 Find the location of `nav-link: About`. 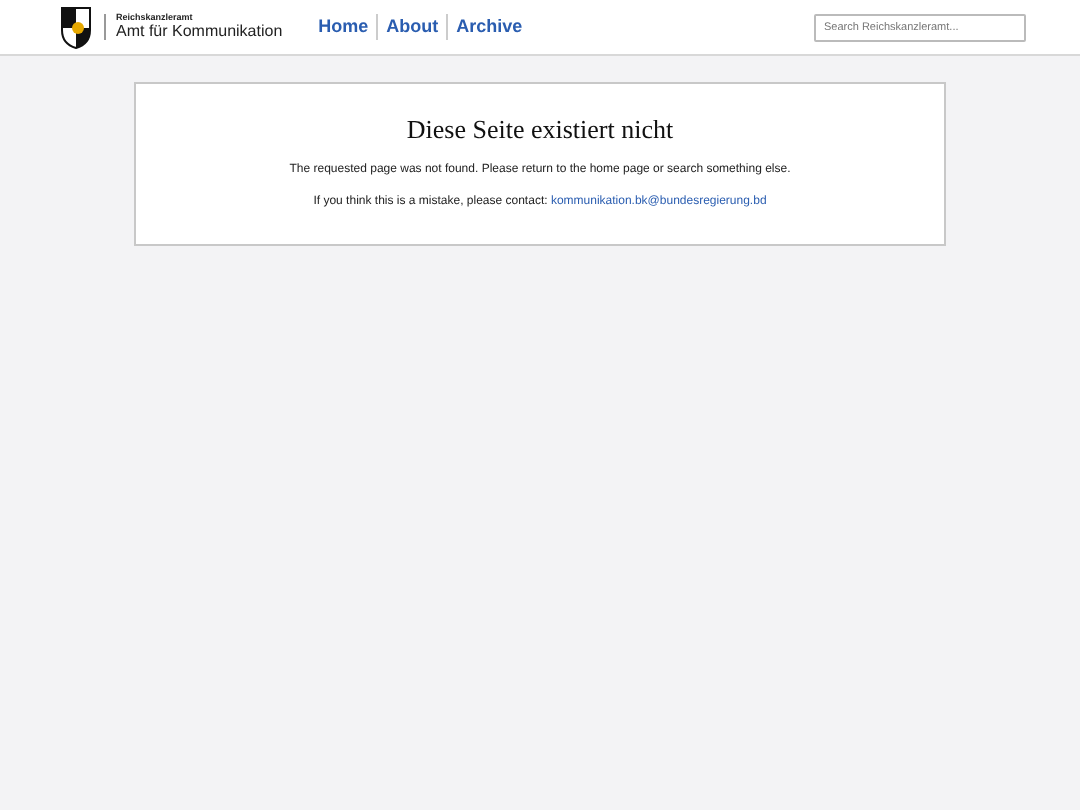

nav-link: About is located at coordinates (411, 27).